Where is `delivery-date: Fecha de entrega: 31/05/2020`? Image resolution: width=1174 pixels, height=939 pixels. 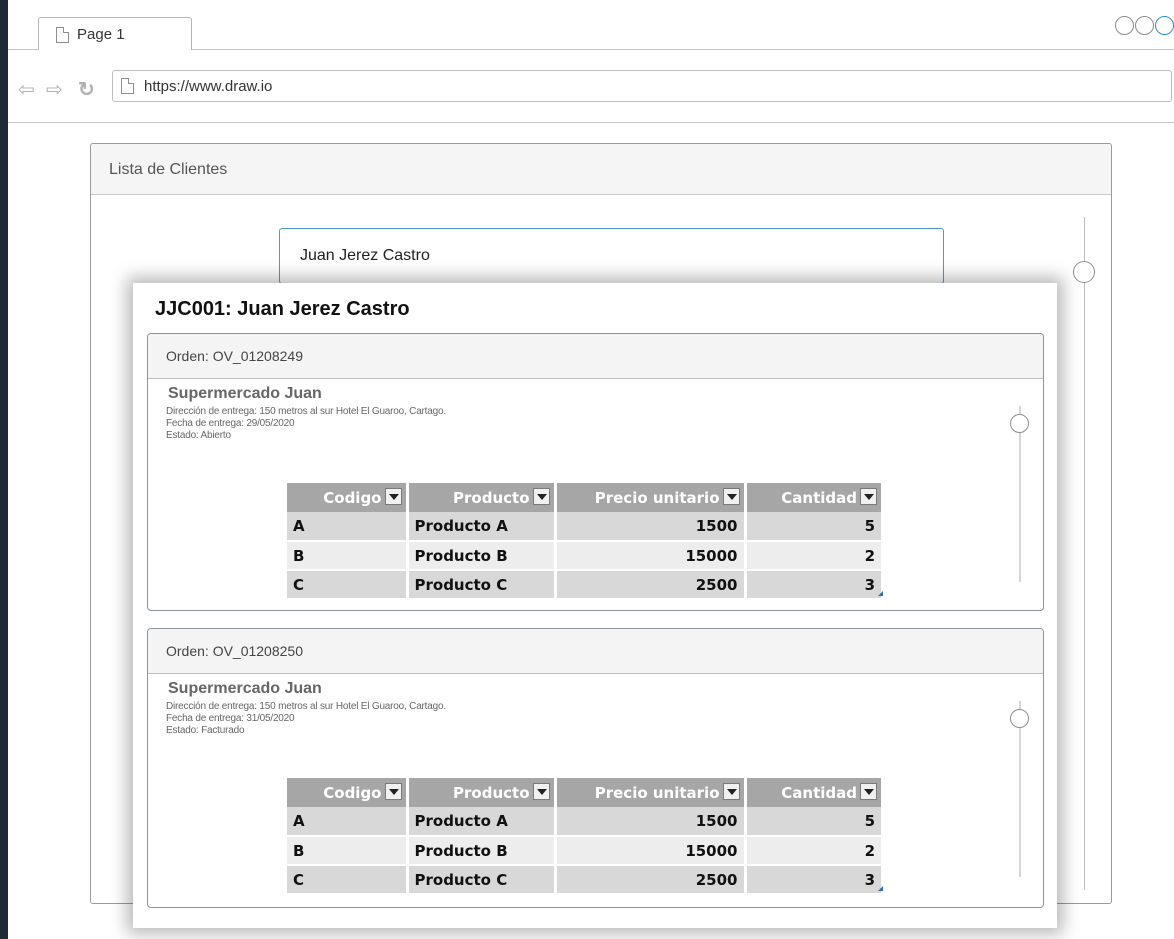 delivery-date: Fecha de entrega: 31/05/2020 is located at coordinates (230, 718).